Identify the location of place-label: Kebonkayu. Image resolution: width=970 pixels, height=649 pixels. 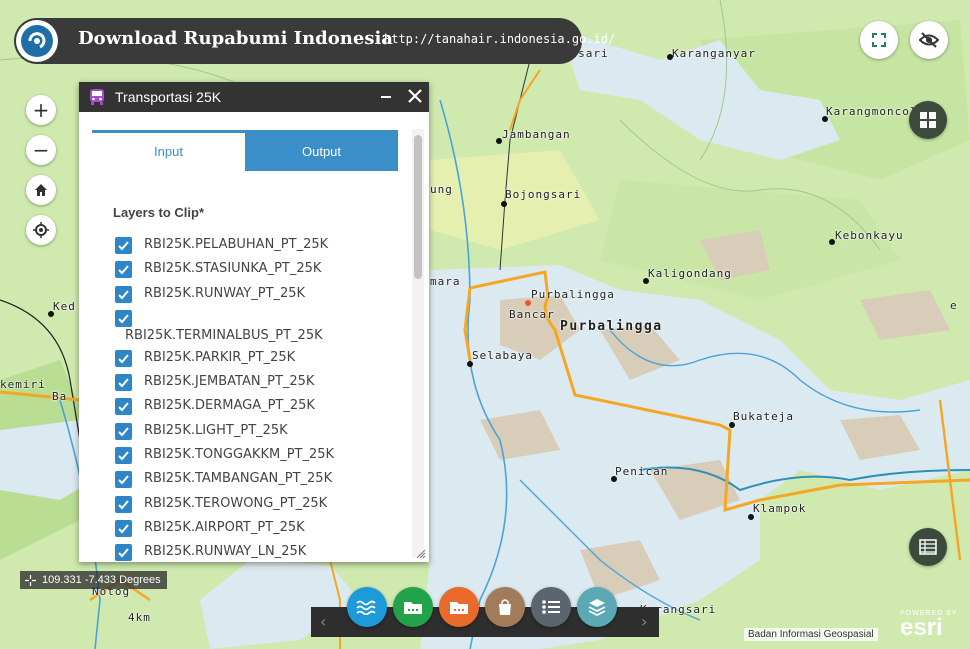
(869, 235).